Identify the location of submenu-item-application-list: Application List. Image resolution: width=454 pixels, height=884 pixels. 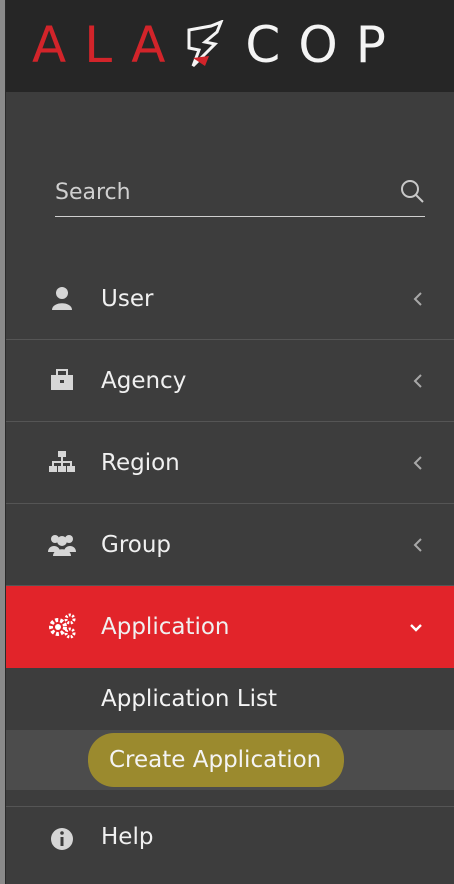
(230, 699).